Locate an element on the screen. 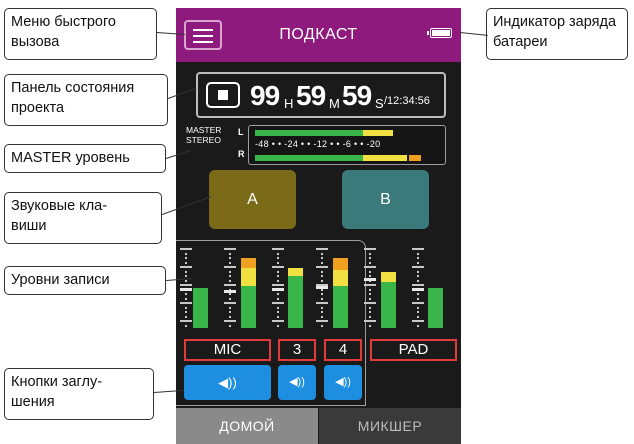  level-scale is located at coordinates (230, 288).